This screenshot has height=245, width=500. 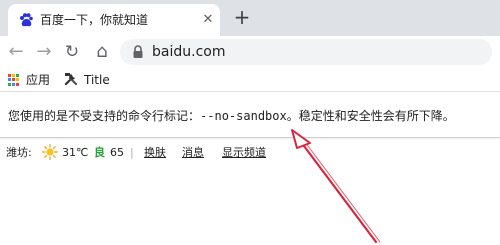 I want to click on infobar-text-after: 。稳定性和安全性会有所下降。, so click(x=370, y=116).